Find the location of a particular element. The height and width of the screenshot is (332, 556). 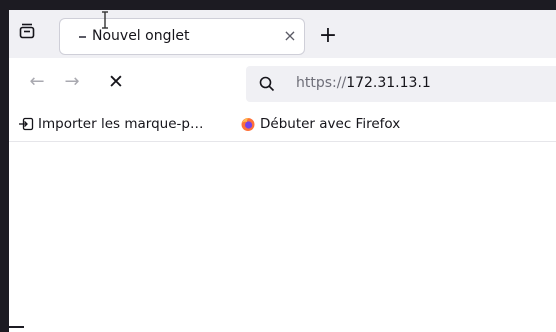

window-frame-bottom is located at coordinates (12, 327).